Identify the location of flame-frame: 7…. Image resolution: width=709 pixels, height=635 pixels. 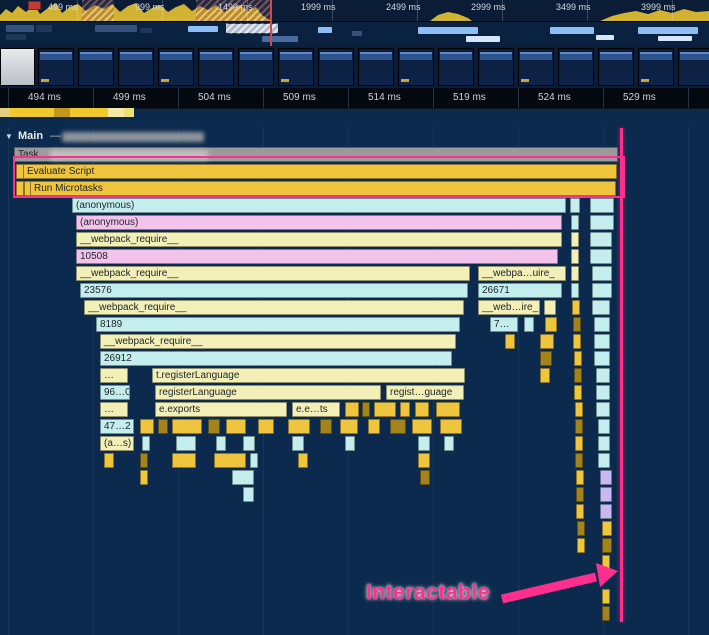
(504, 324).